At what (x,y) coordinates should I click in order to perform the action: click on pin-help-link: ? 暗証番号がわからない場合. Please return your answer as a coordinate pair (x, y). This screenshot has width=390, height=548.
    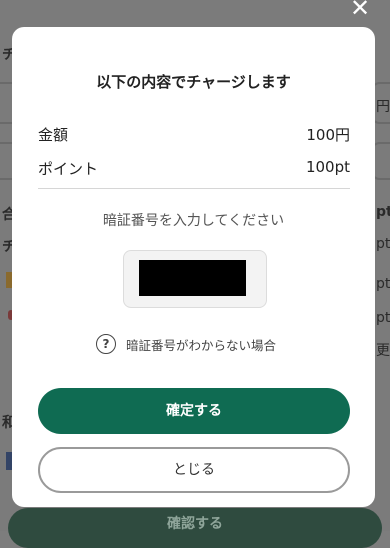
    Looking at the image, I should click on (186, 344).